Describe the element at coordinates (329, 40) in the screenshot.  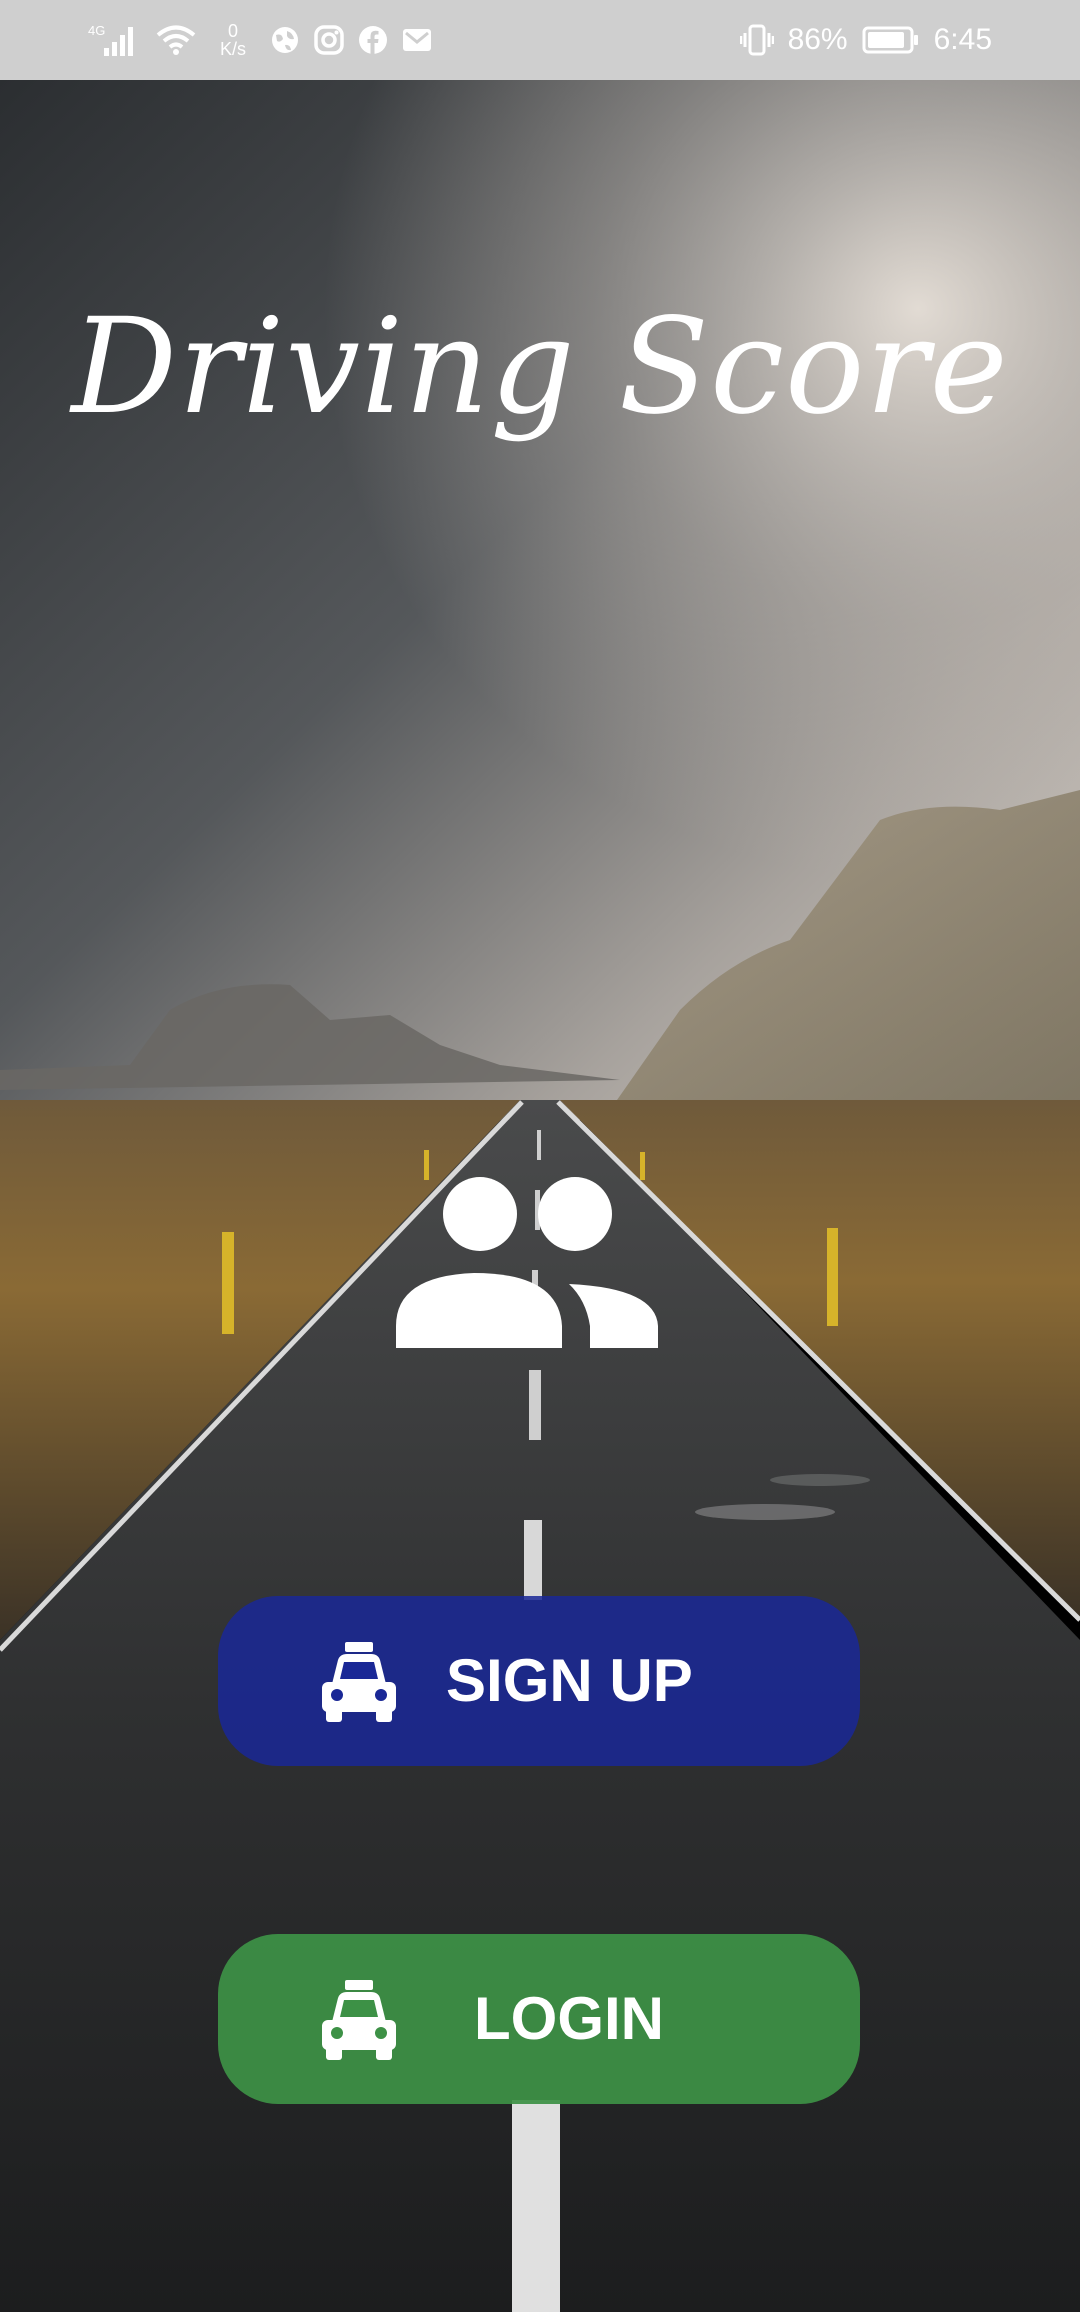
I see `instagram-icon` at that location.